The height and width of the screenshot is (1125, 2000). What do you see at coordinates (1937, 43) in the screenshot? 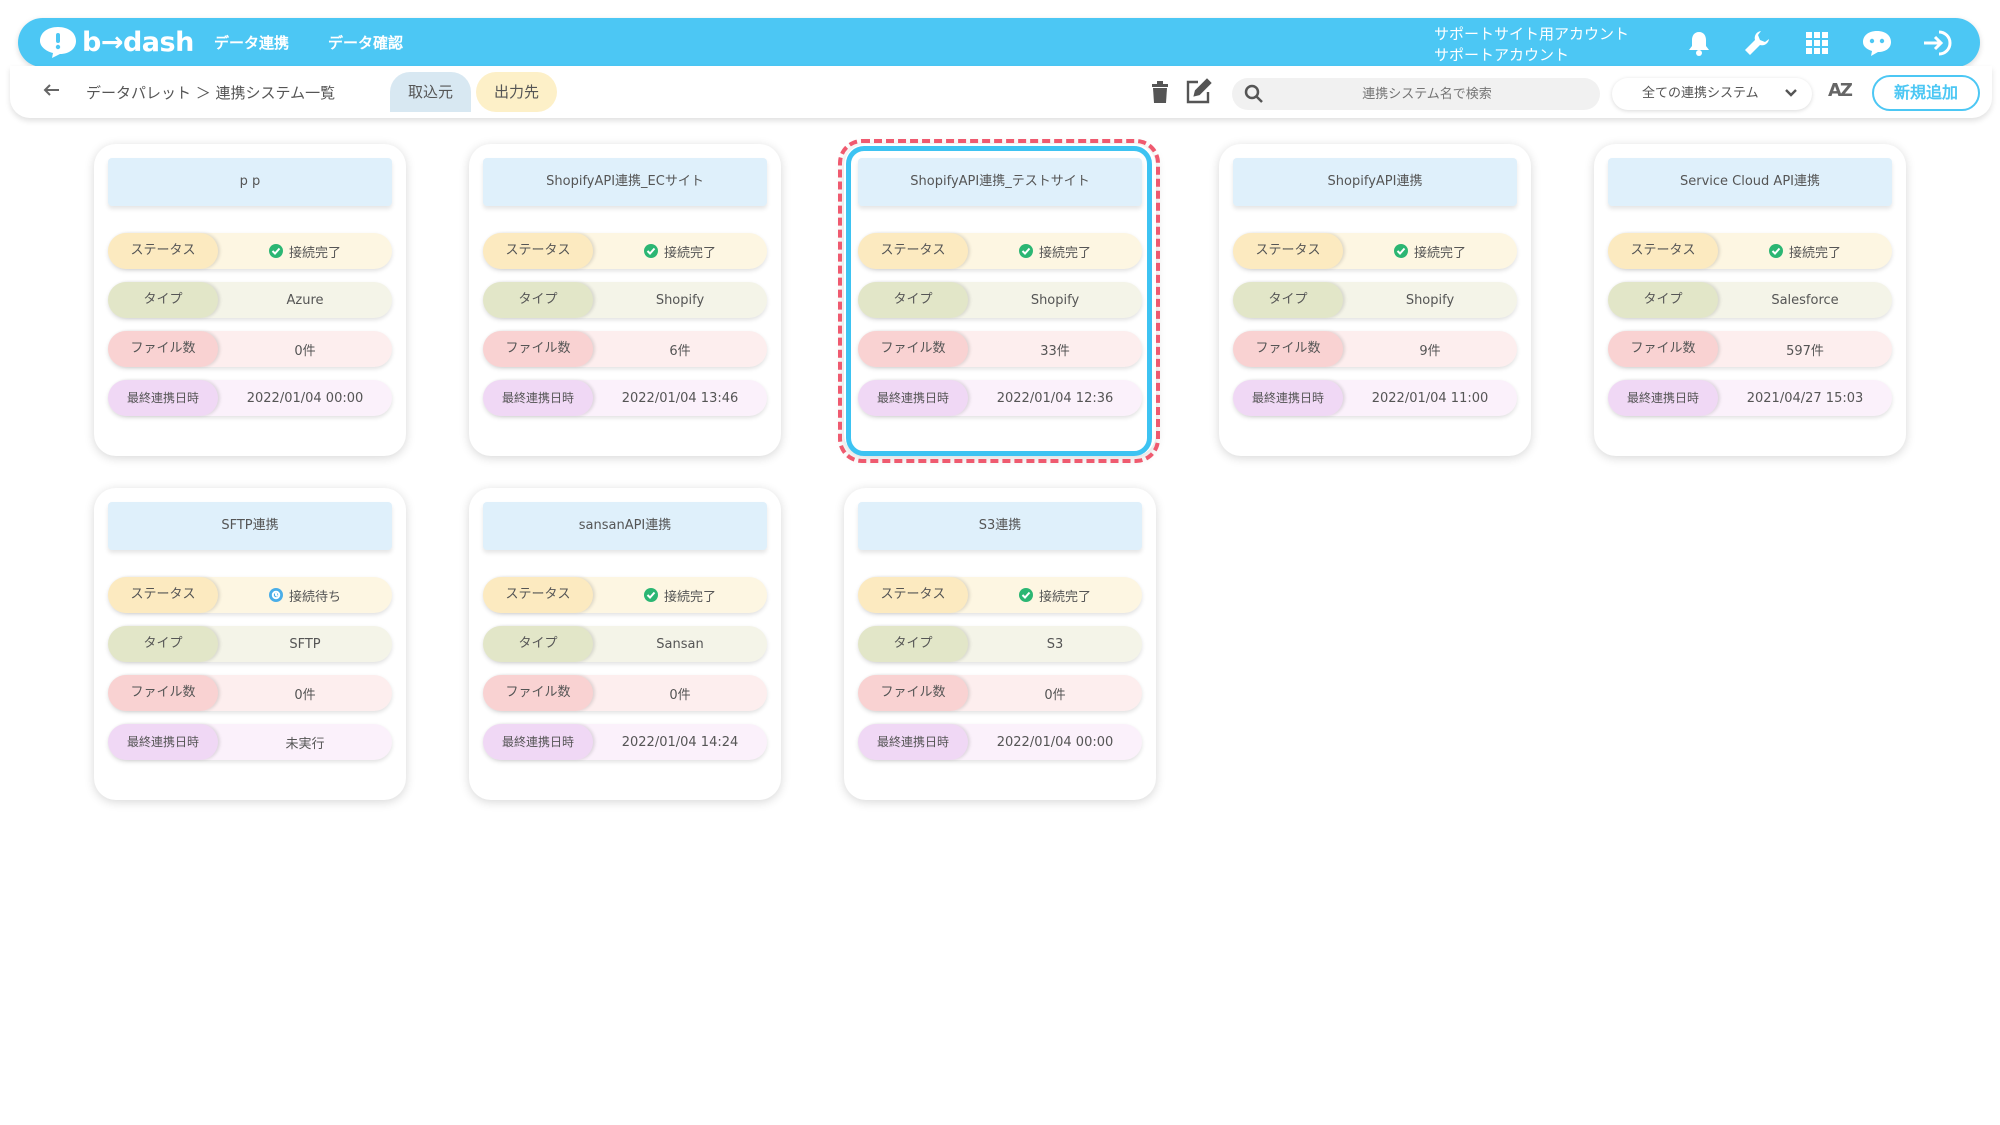
I see `logout-icon` at bounding box center [1937, 43].